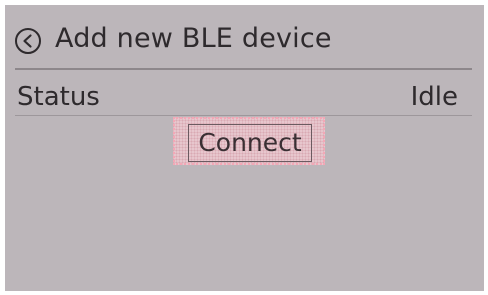  Describe the element at coordinates (58, 97) in the screenshot. I see `status-label: Status` at that location.